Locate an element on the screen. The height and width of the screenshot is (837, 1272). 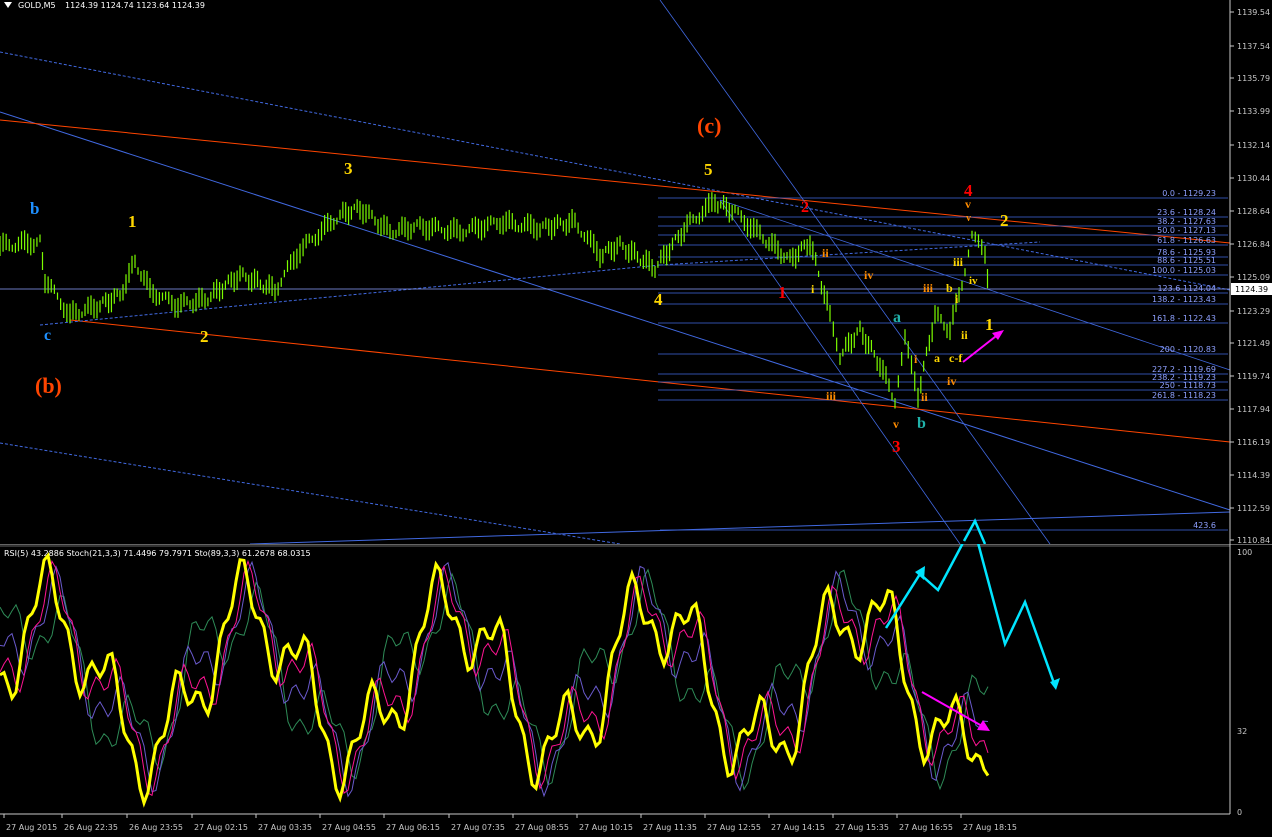
time-axis-label: 27 Aug 18:15 is located at coordinates (990, 827).